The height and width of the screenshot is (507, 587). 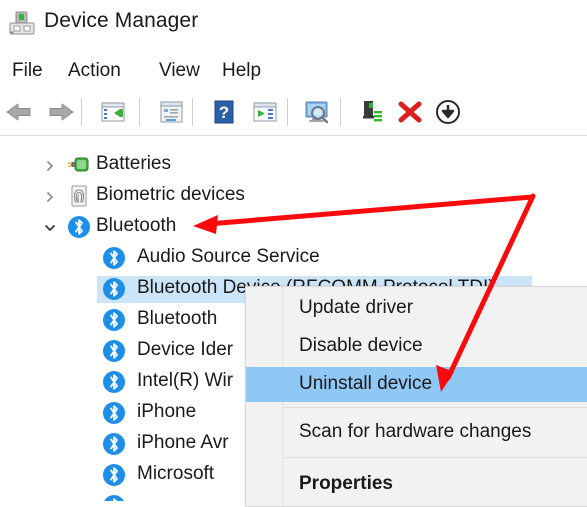 What do you see at coordinates (170, 194) in the screenshot?
I see `tree-item-label: Biometric devices` at bounding box center [170, 194].